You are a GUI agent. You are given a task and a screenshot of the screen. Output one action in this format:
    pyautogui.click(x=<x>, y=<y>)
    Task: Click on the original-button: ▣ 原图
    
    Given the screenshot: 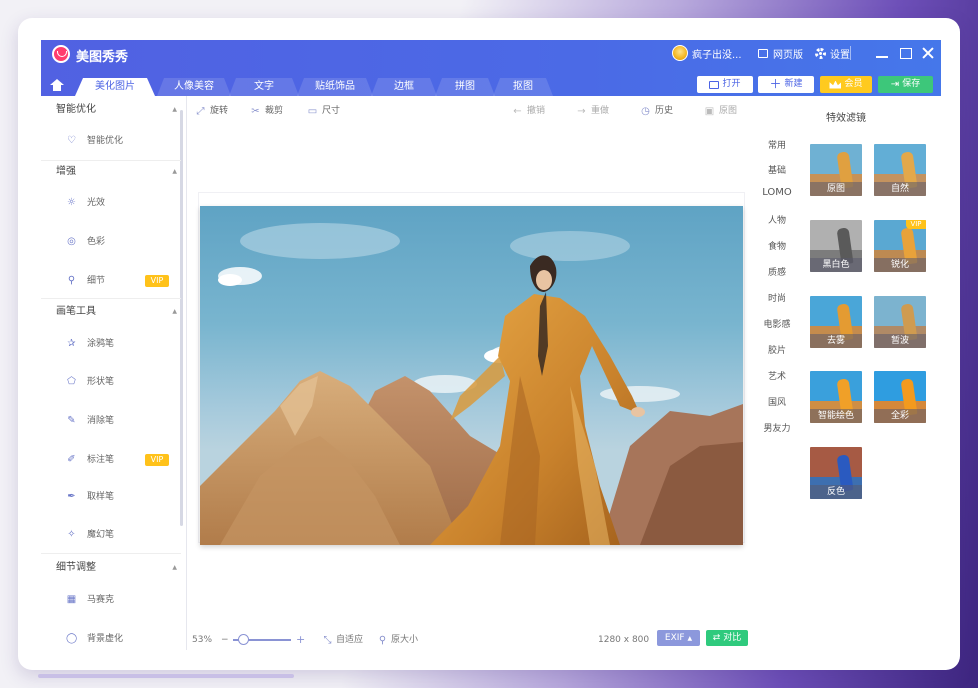 What is the action you would take?
    pyautogui.click(x=720, y=111)
    